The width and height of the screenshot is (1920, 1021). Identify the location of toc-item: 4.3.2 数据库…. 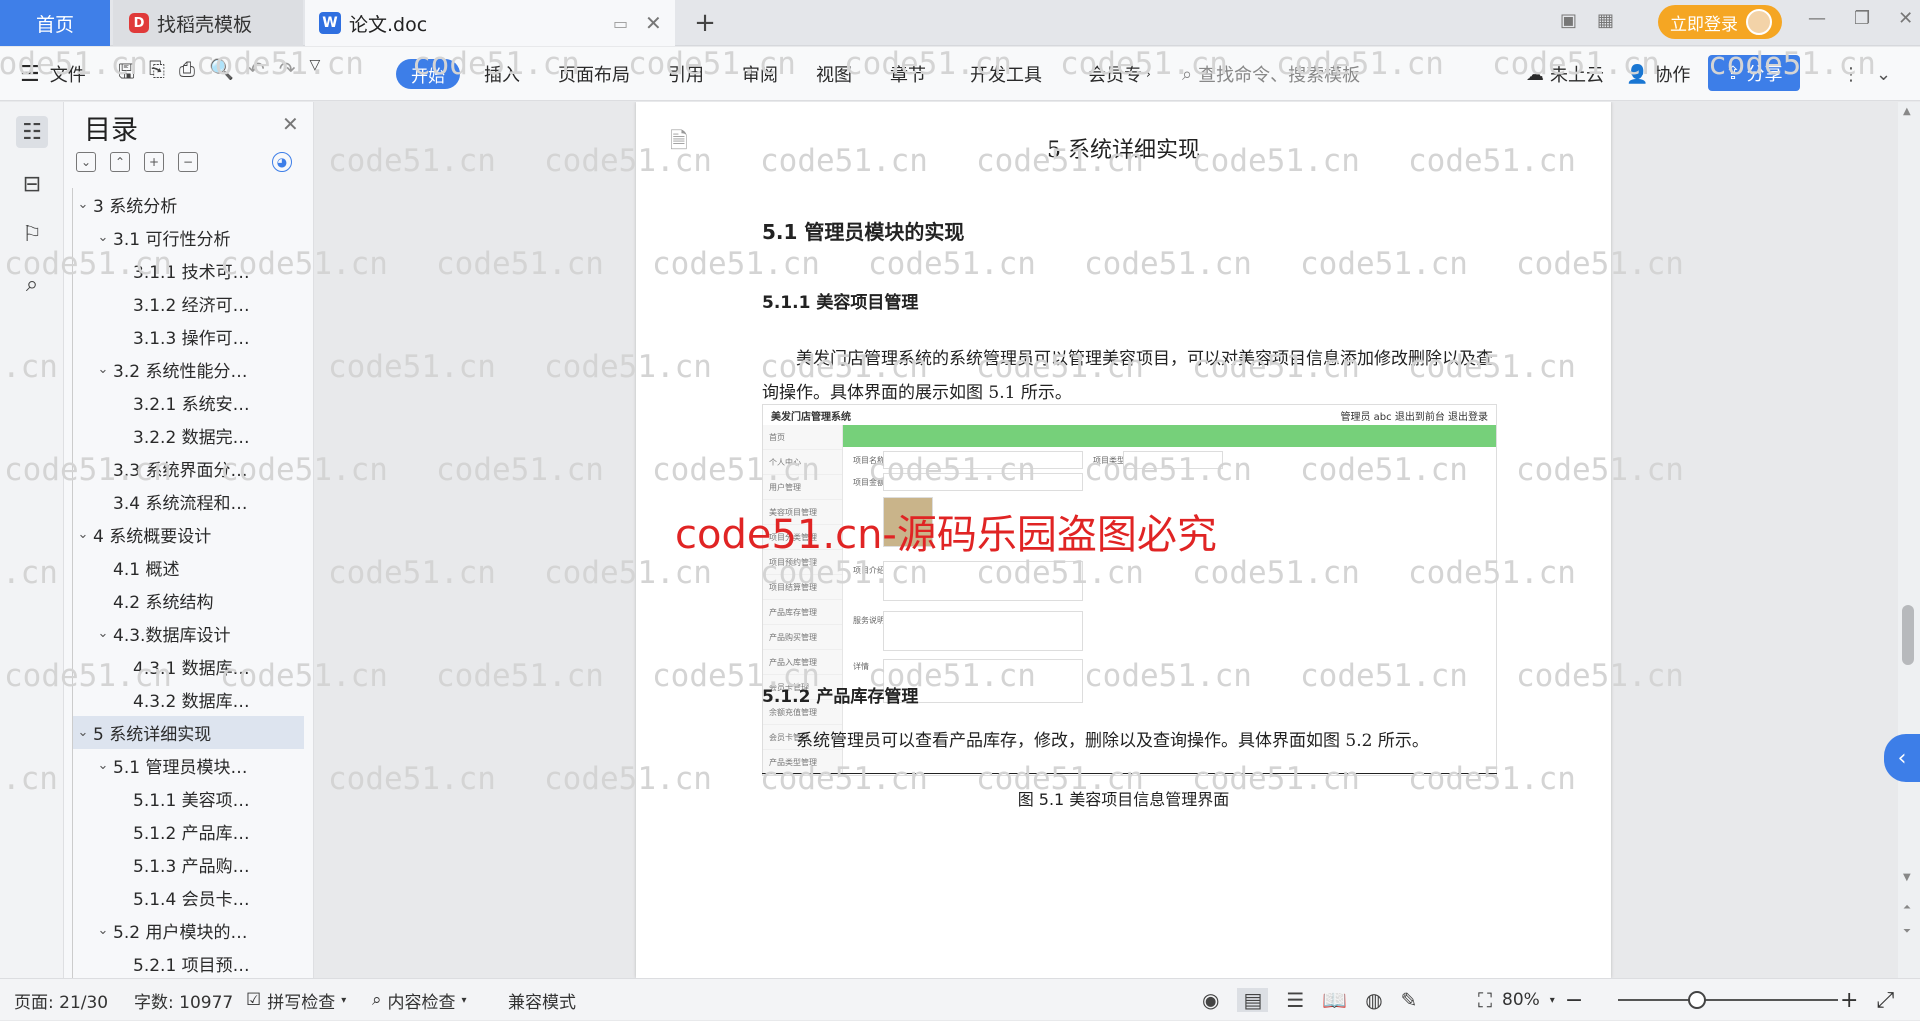
(188, 699).